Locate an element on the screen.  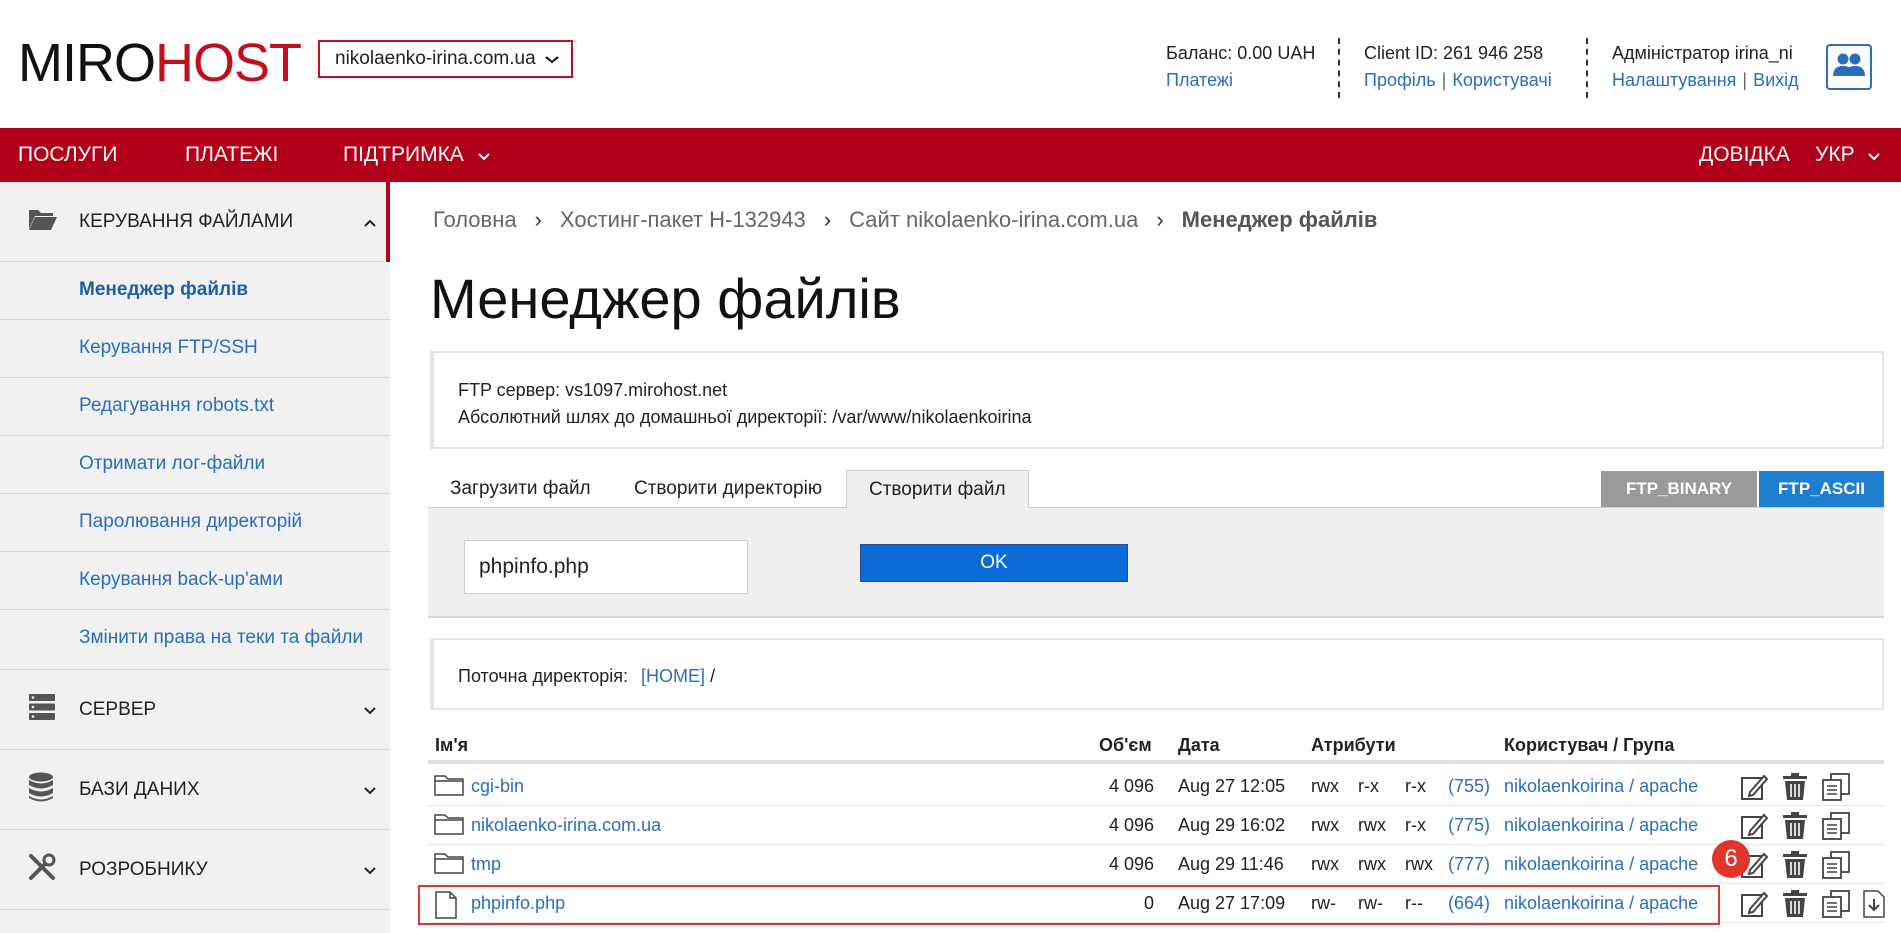
main-navbar: ПОСЛУГИ ПЛАТЕЖІ ПІДТРИМКА ДОВІДКА УКР is located at coordinates (950, 155).